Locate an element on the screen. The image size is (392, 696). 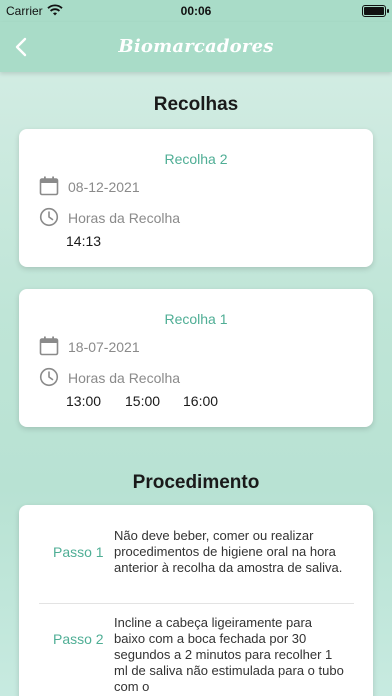
status-bar: Carrier 00:06 is located at coordinates (196, 11).